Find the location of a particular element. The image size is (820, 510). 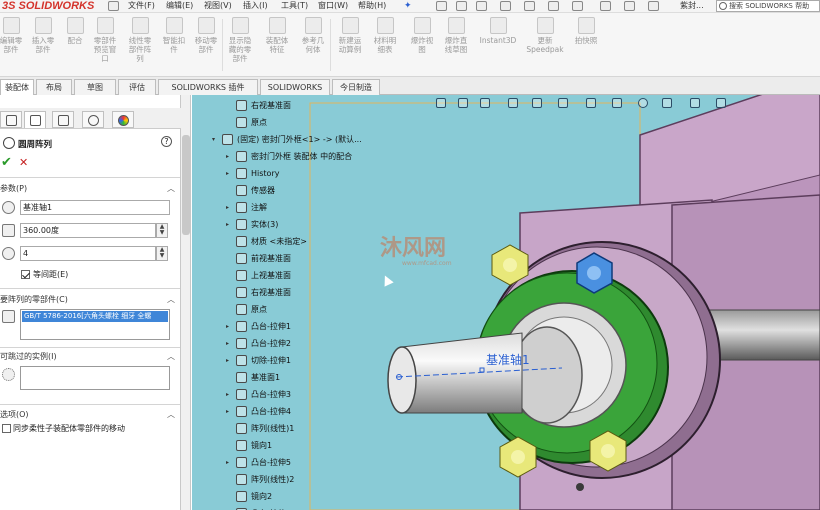

tab-solidworks-mbd: SOLIDWORKS MBD is located at coordinates (295, 93).